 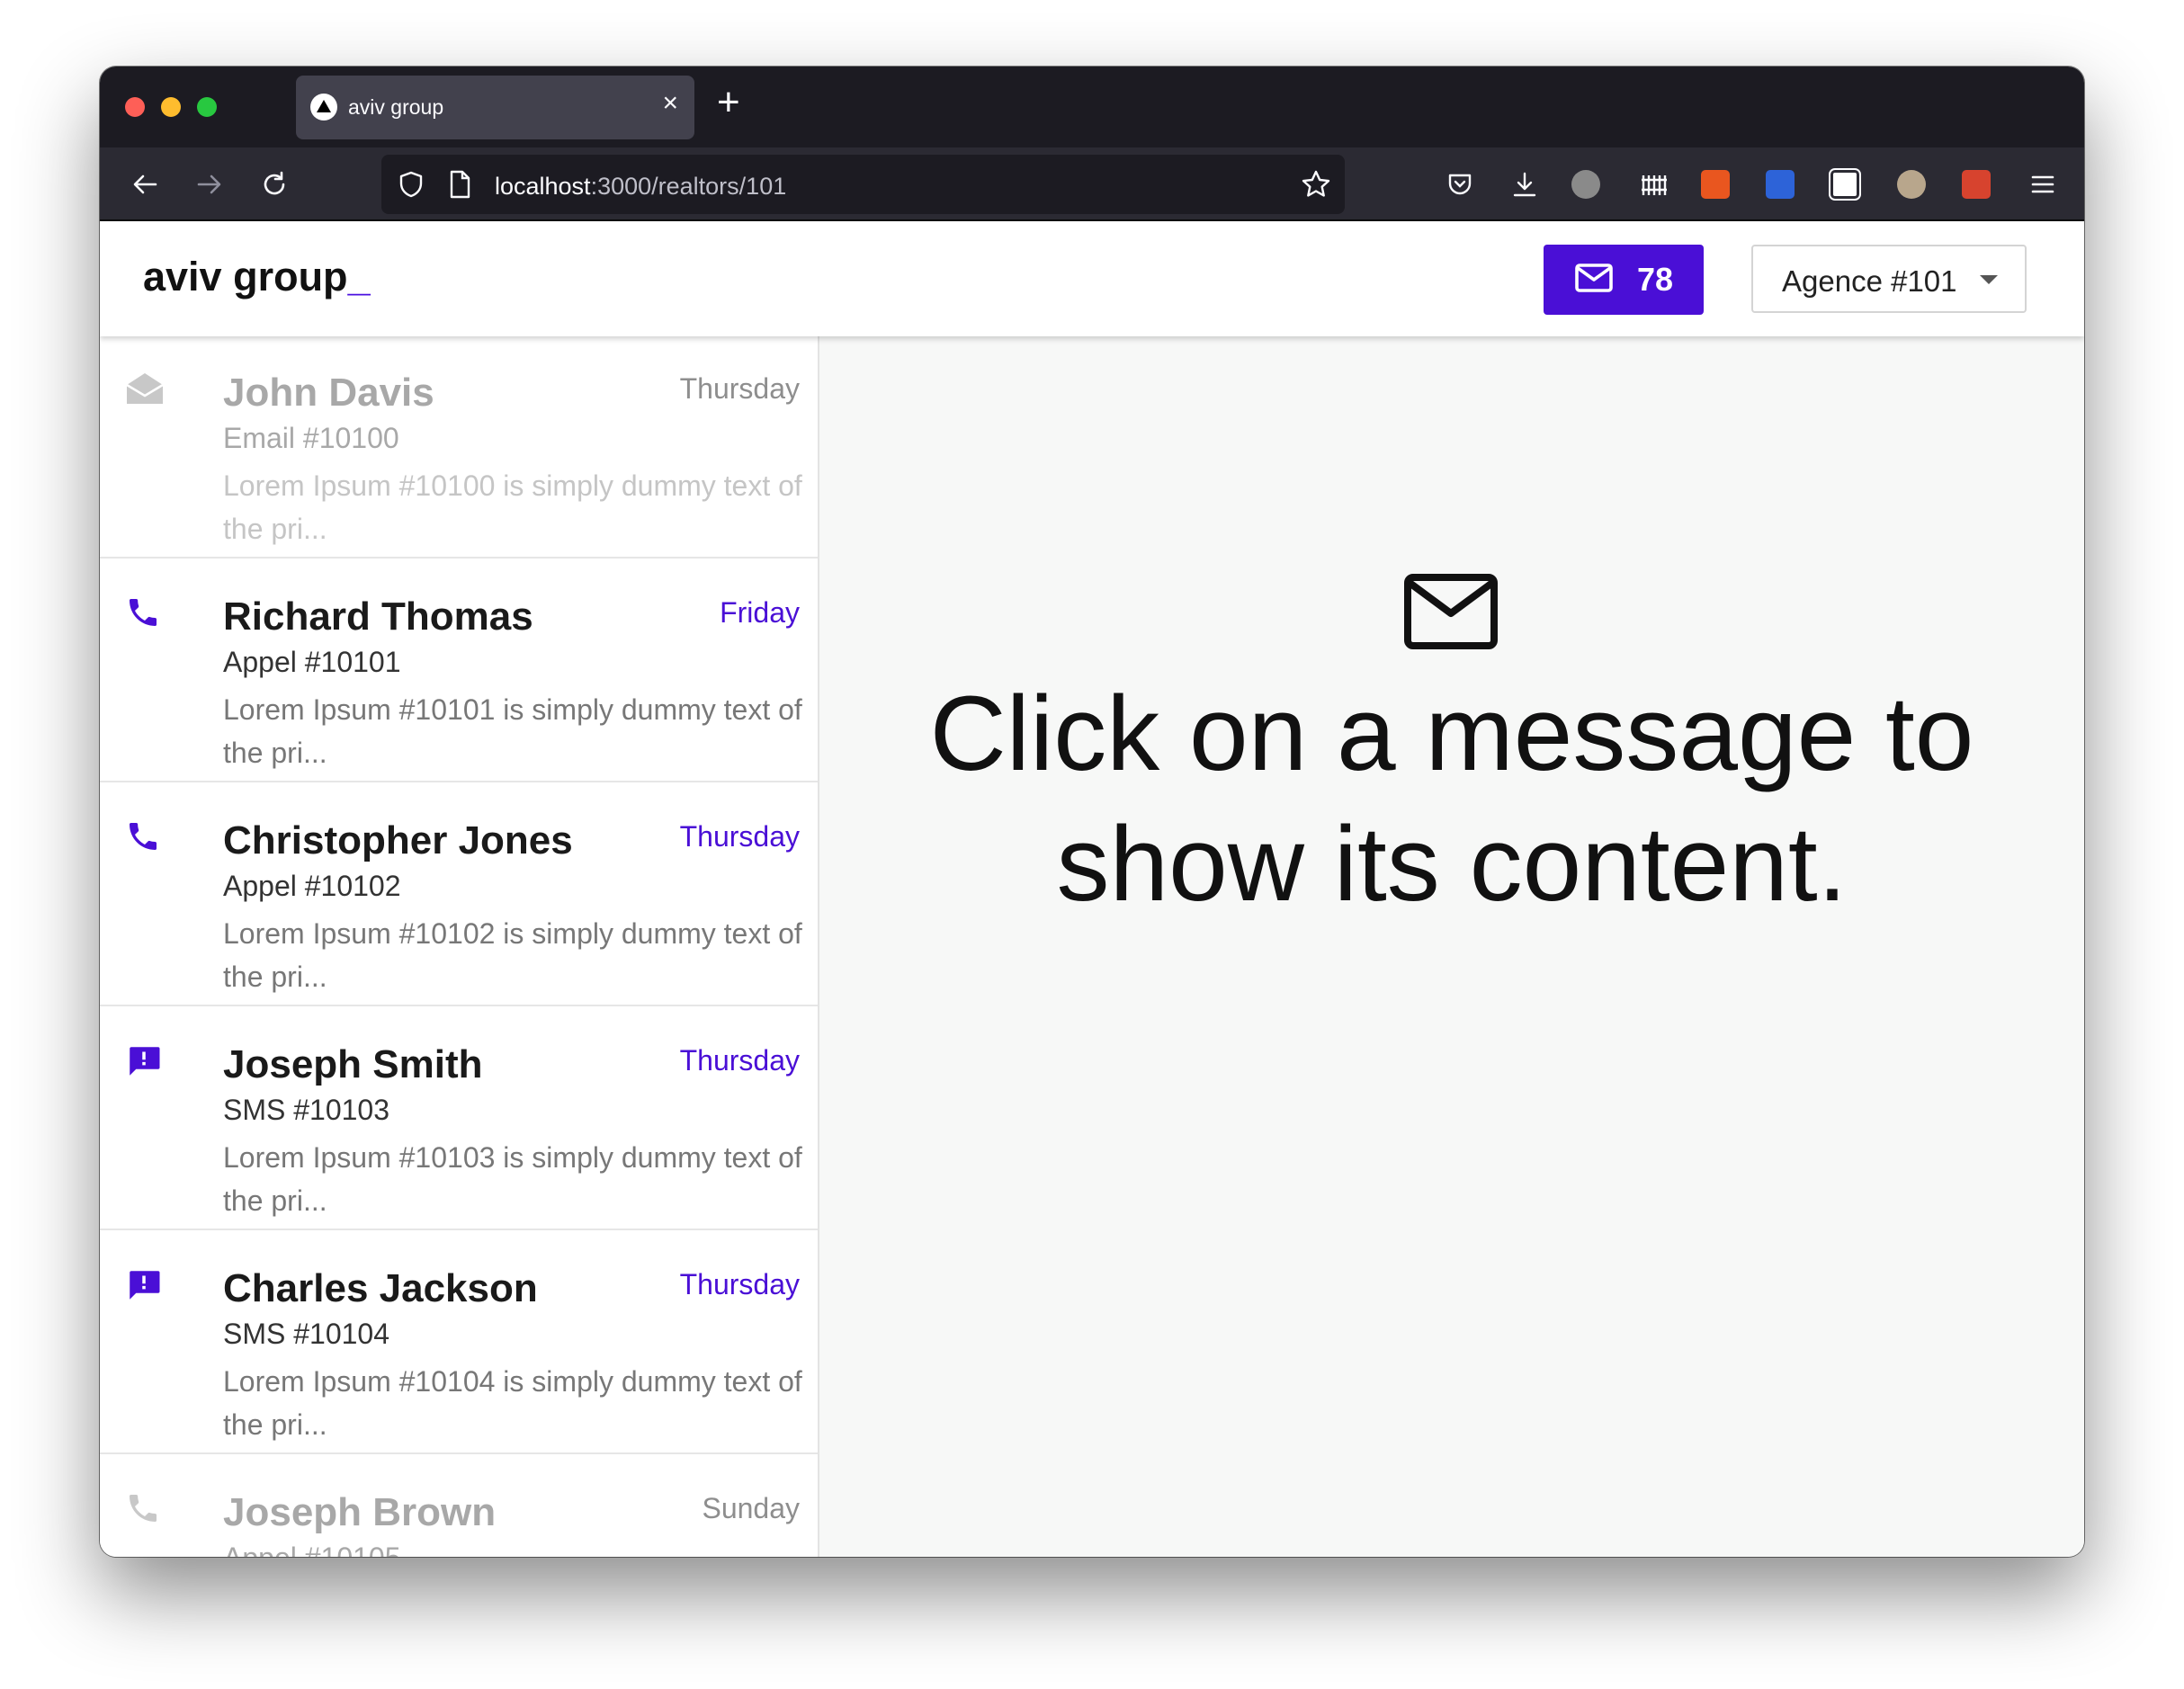 I want to click on envelope-icon, so click(x=1451, y=614).